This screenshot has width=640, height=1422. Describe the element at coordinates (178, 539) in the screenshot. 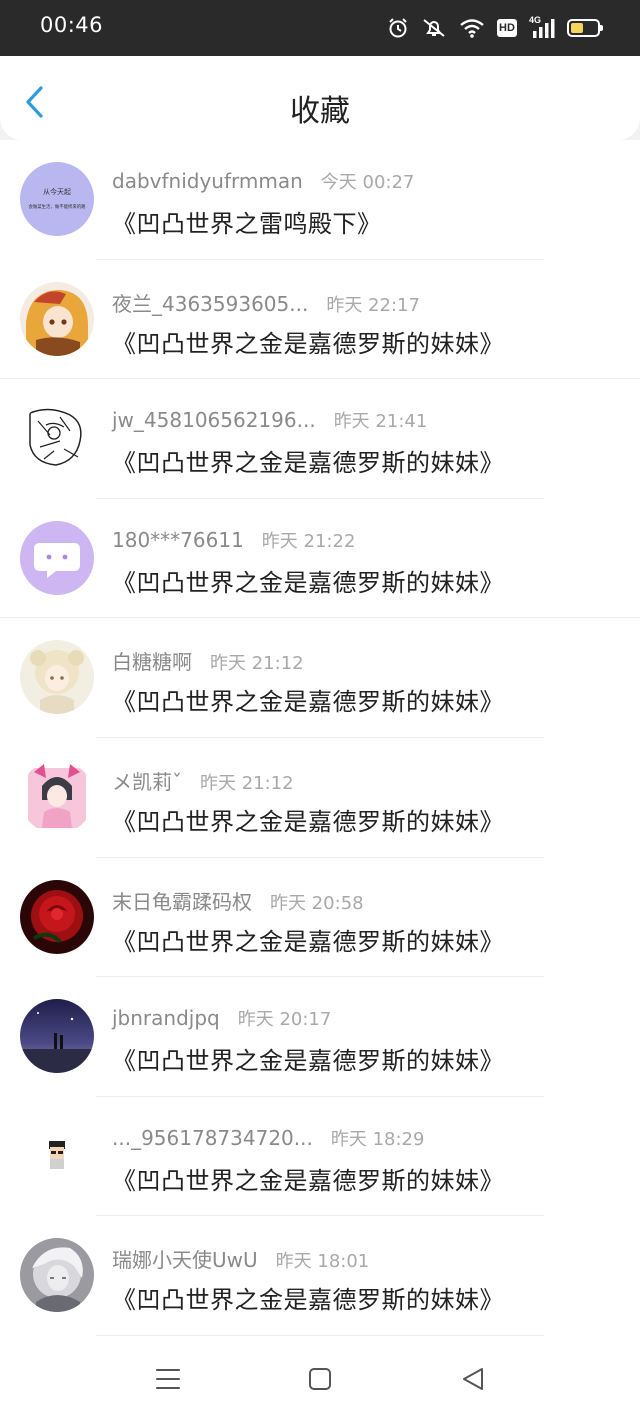

I see `username: 180***76611` at that location.